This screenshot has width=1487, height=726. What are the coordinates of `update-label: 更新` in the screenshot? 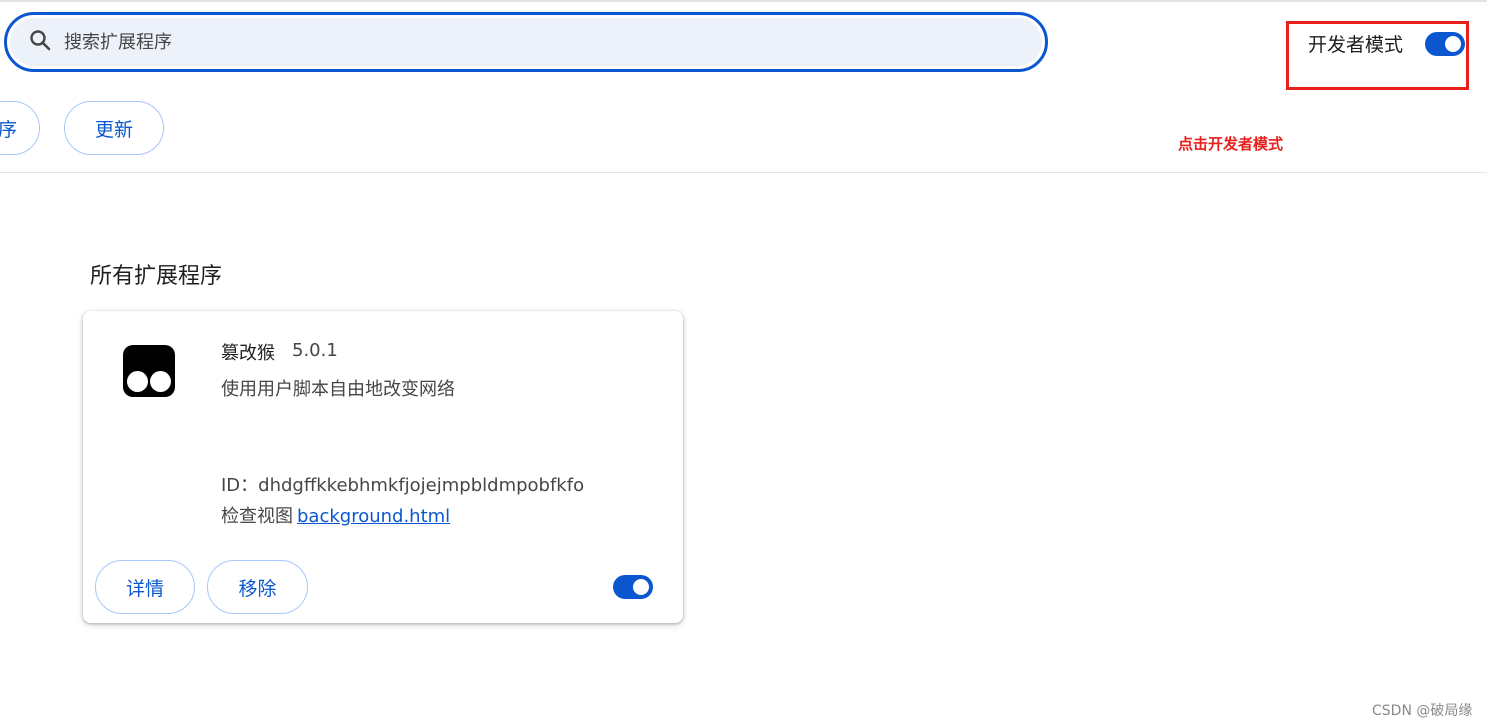 It's located at (113, 129).